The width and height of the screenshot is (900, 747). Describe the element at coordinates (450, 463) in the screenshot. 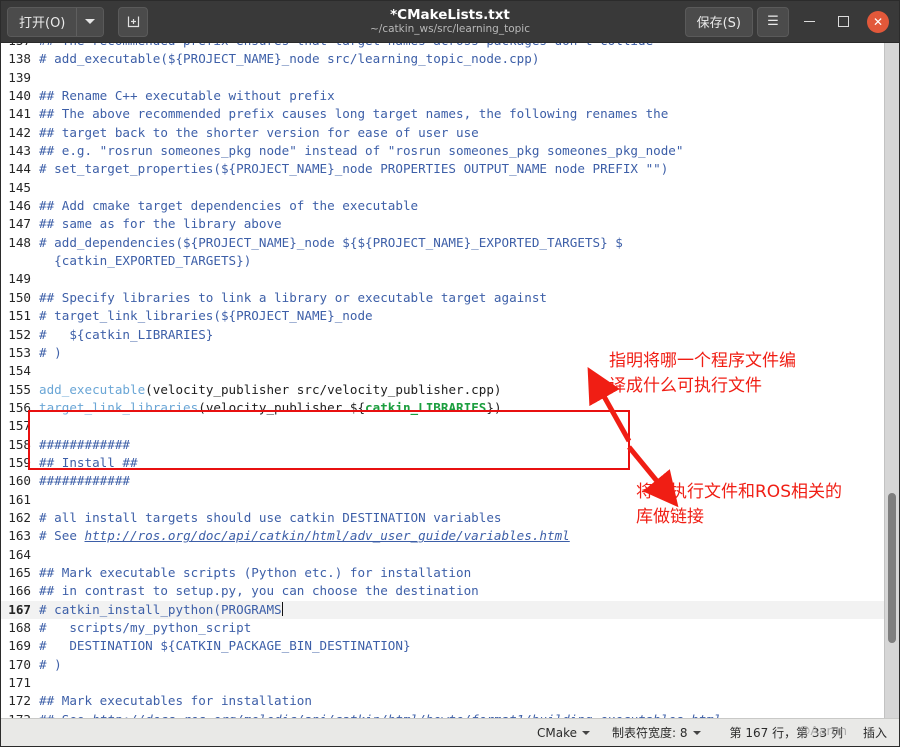

I see `code-line: 159 ## Install ##` at that location.